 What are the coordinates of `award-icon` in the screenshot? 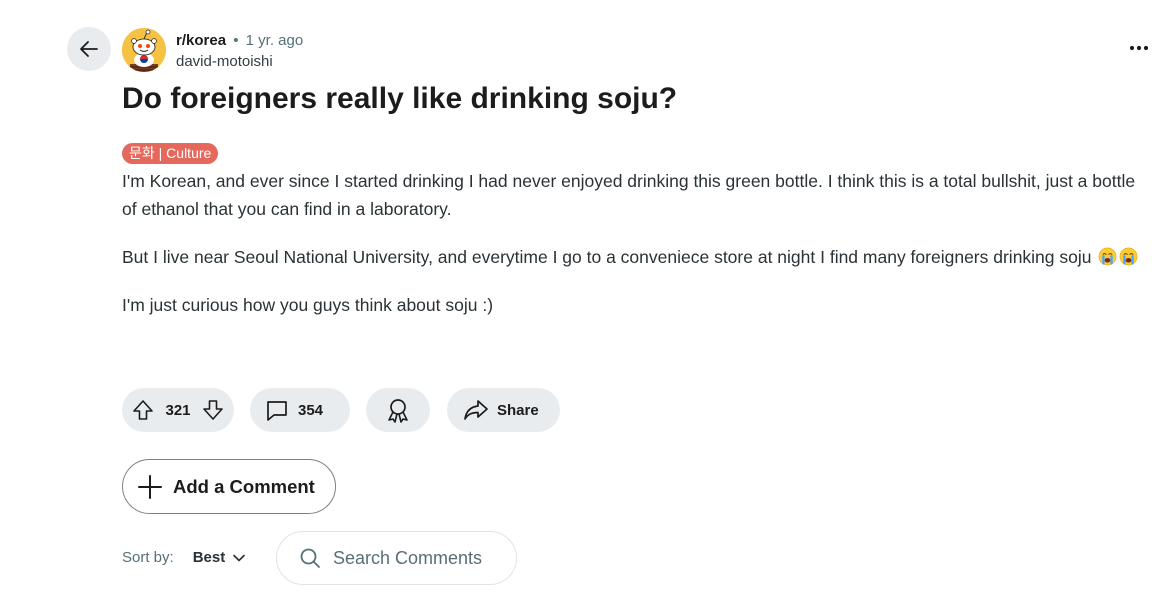 It's located at (398, 411).